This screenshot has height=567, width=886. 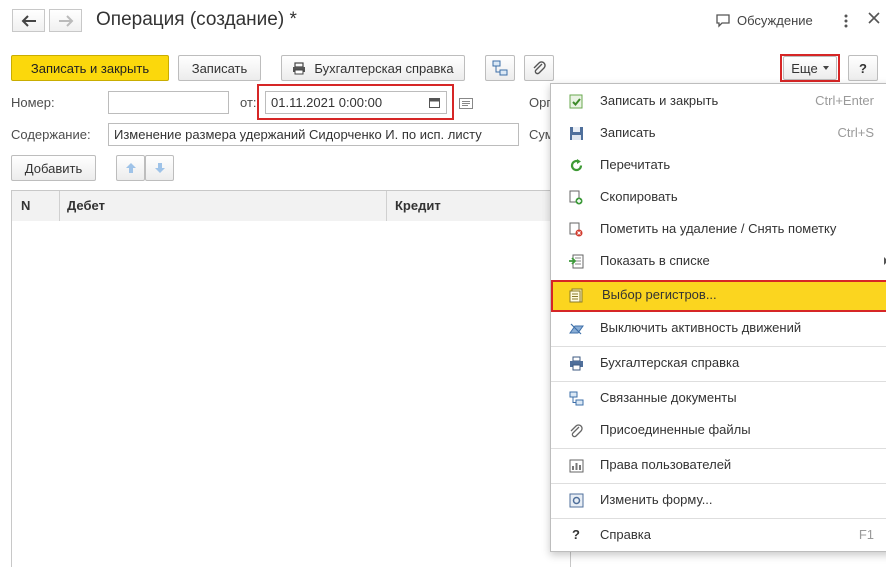 What do you see at coordinates (418, 205) in the screenshot?
I see `column-header-credit: Кредит` at bounding box center [418, 205].